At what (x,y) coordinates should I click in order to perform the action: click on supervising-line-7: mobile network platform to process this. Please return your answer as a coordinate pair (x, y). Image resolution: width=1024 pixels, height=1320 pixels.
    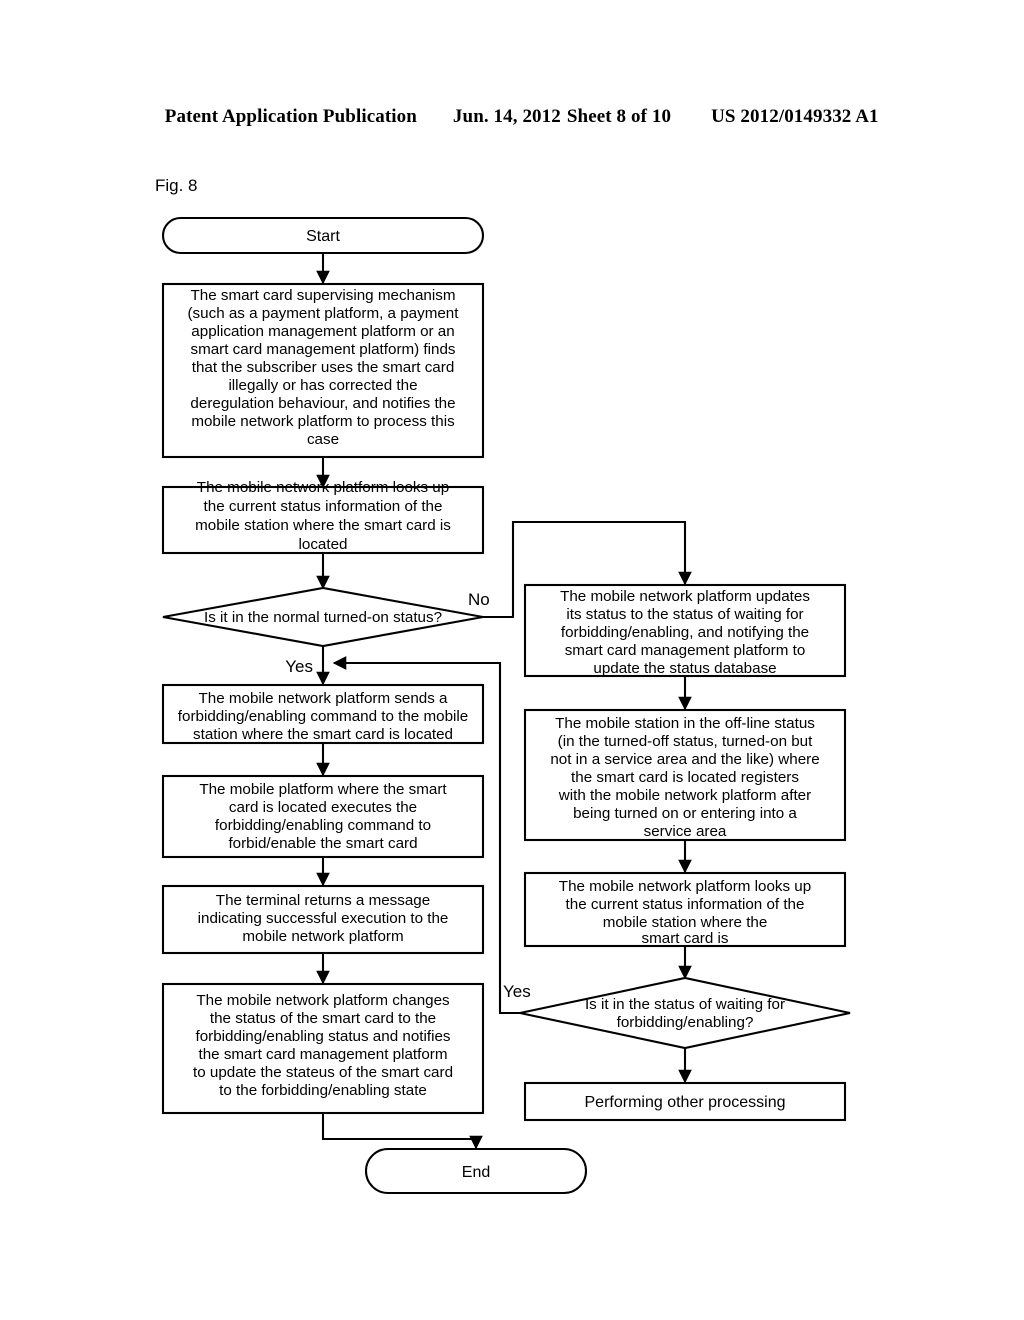
    Looking at the image, I should click on (323, 421).